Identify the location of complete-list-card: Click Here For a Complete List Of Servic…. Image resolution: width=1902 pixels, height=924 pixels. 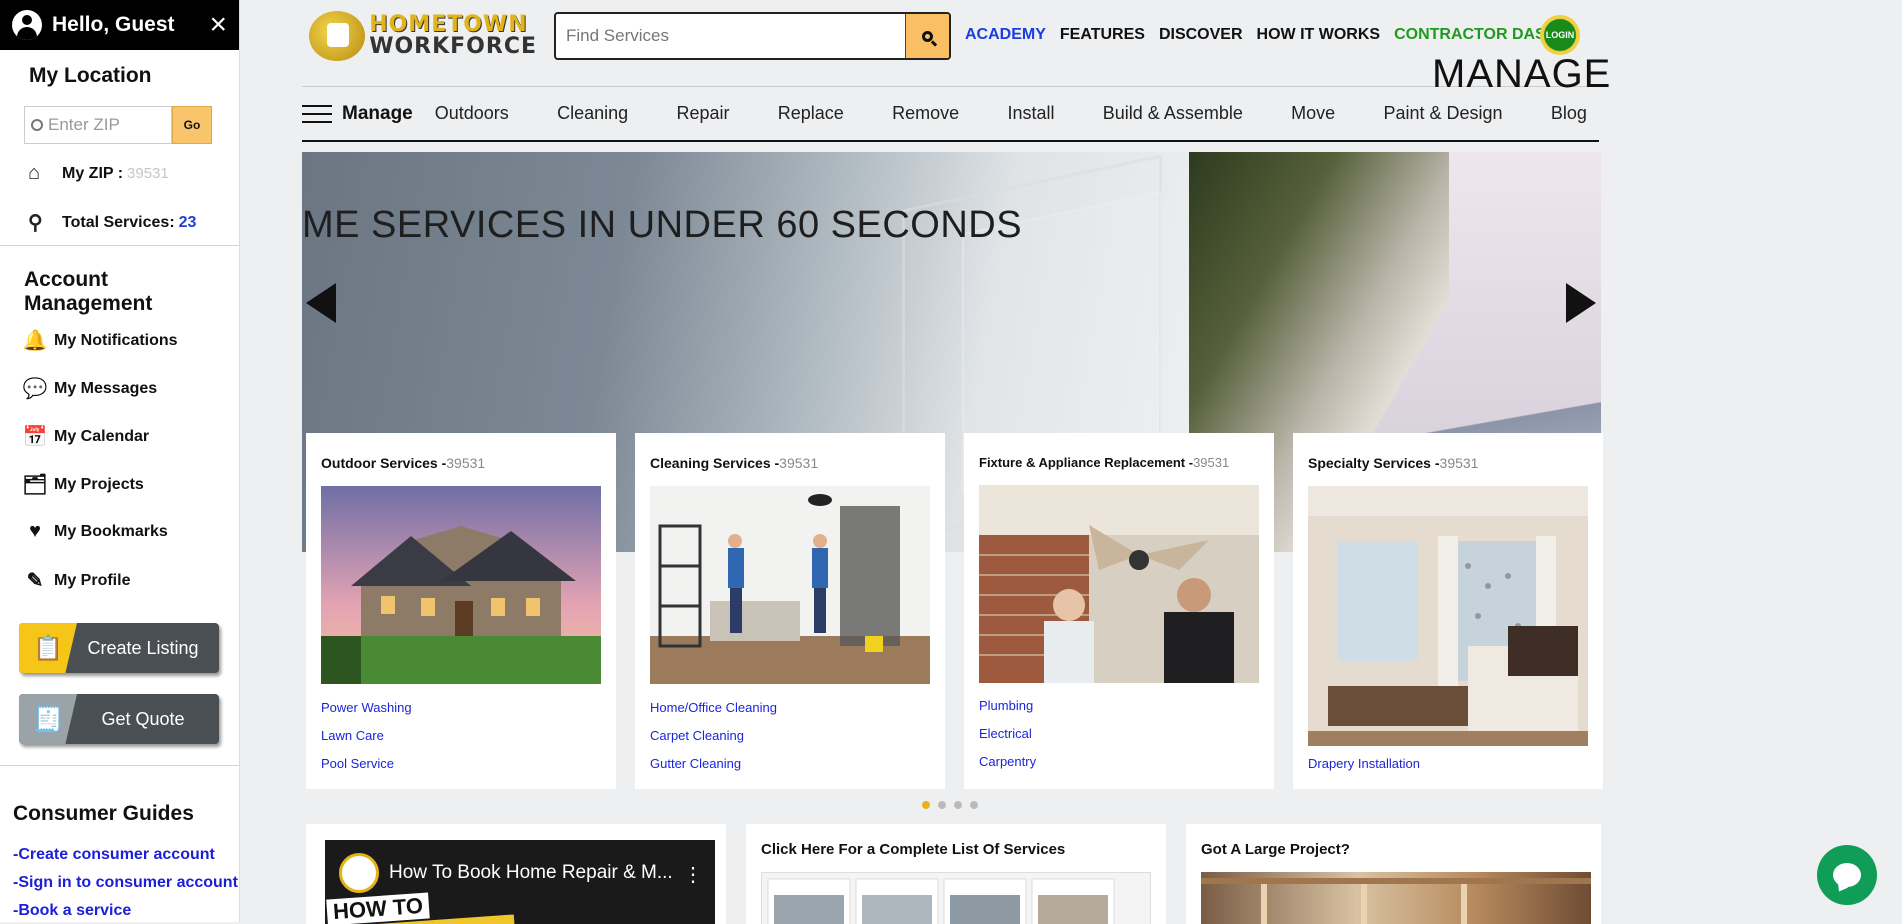
(956, 874).